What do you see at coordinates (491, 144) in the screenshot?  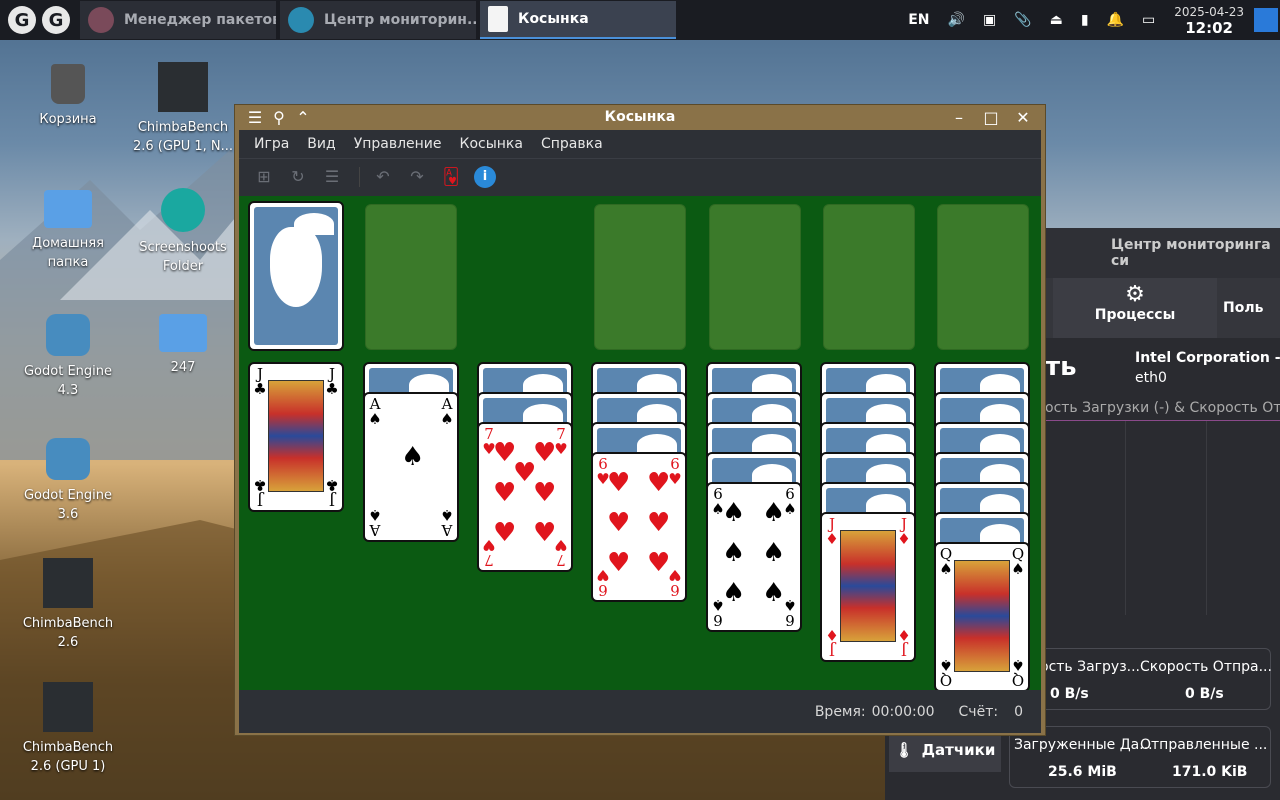 I see `menu-solitaire: Косынка` at bounding box center [491, 144].